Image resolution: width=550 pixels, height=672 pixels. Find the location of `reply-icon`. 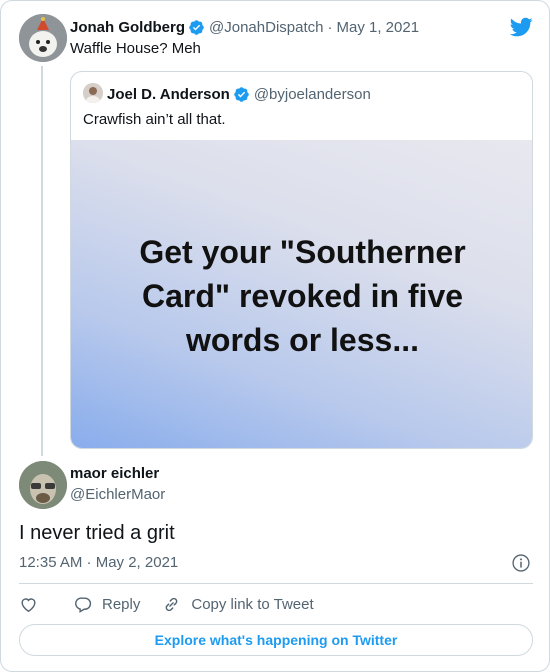

reply-icon is located at coordinates (83, 604).